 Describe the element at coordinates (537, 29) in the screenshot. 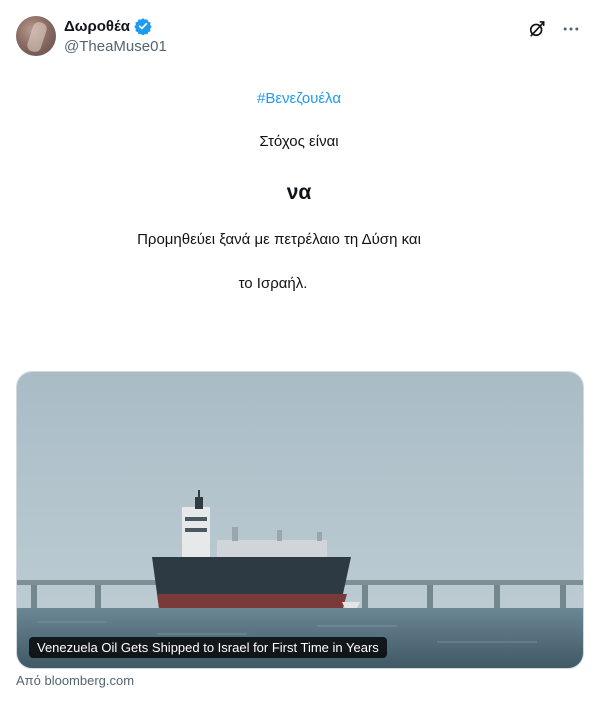

I see `grok-icon` at that location.